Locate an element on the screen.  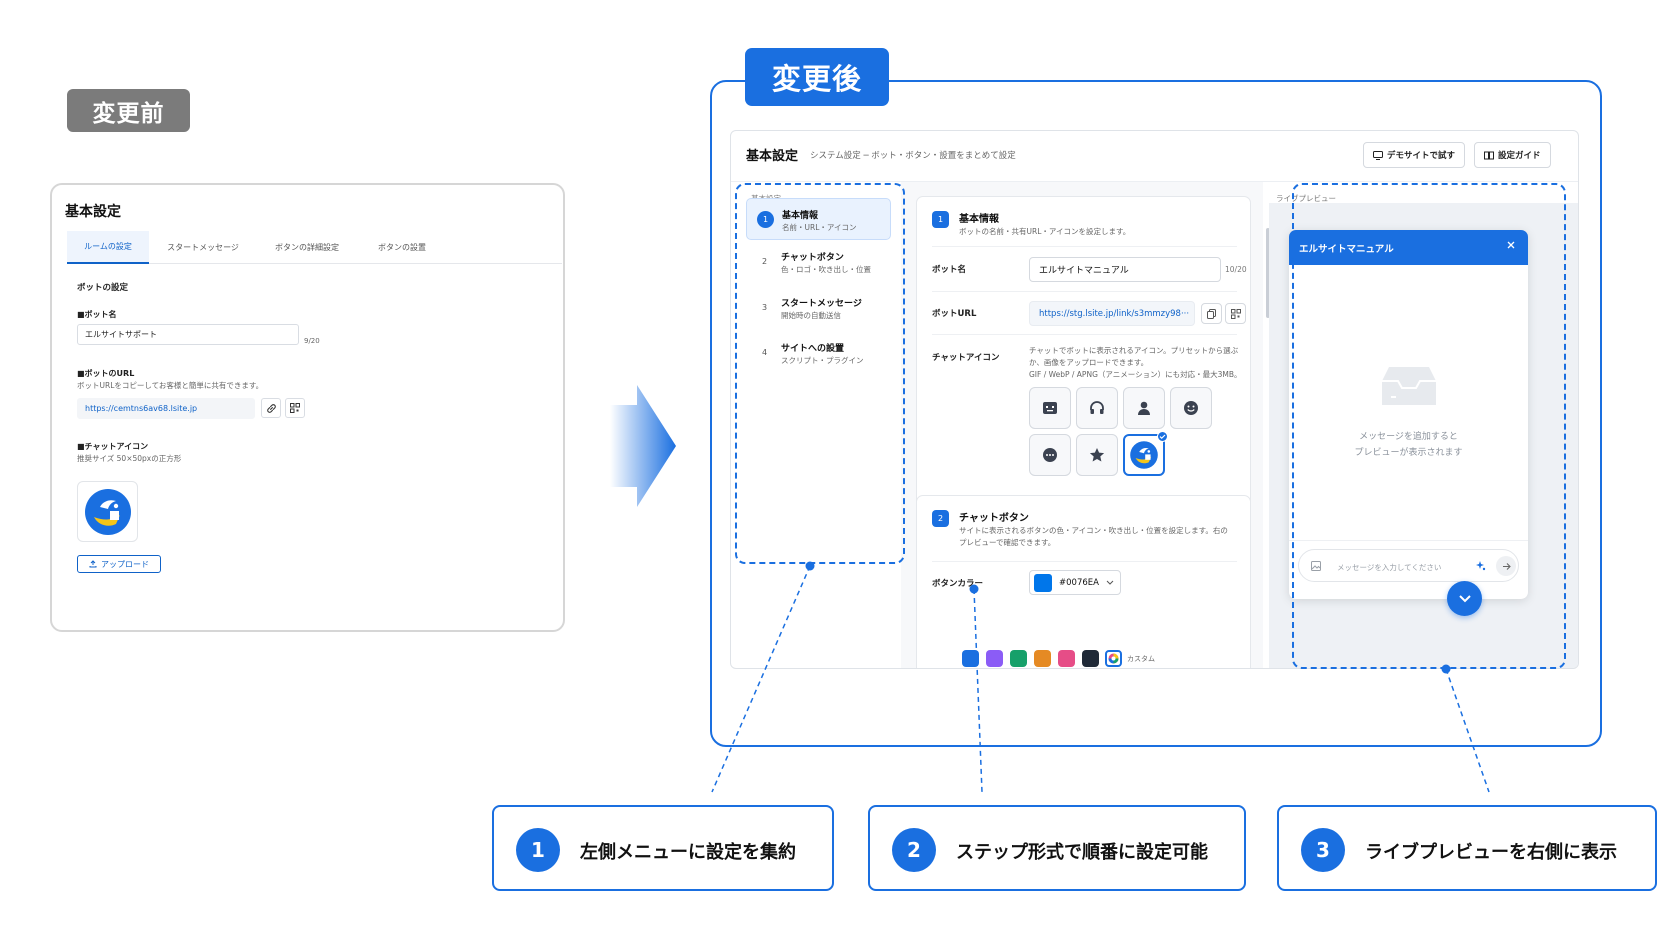
checkmark-icon is located at coordinates (1162, 436).